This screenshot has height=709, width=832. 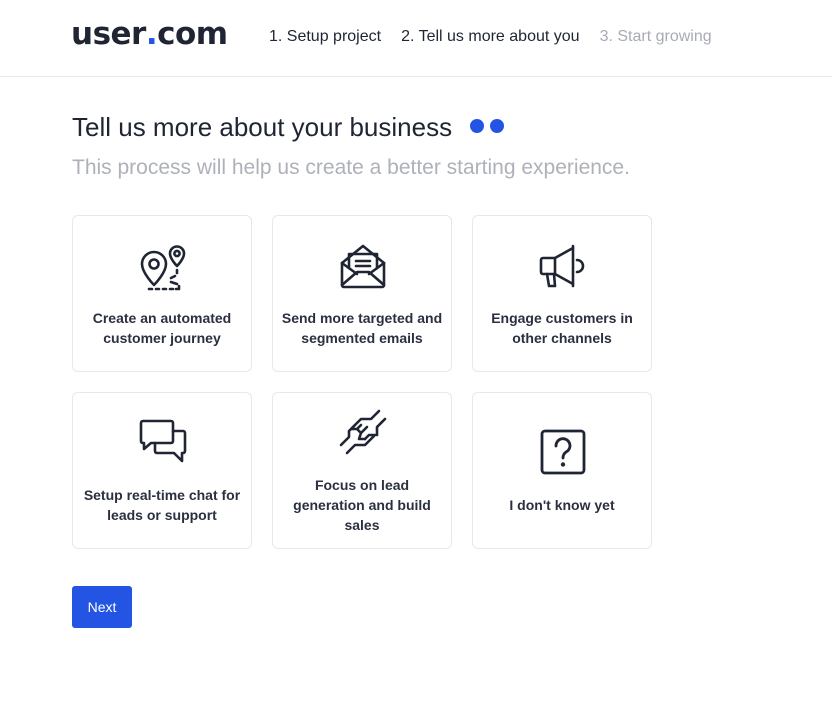 I want to click on option-card-automated-journey: Create an automated customer journey, so click(x=162, y=293).